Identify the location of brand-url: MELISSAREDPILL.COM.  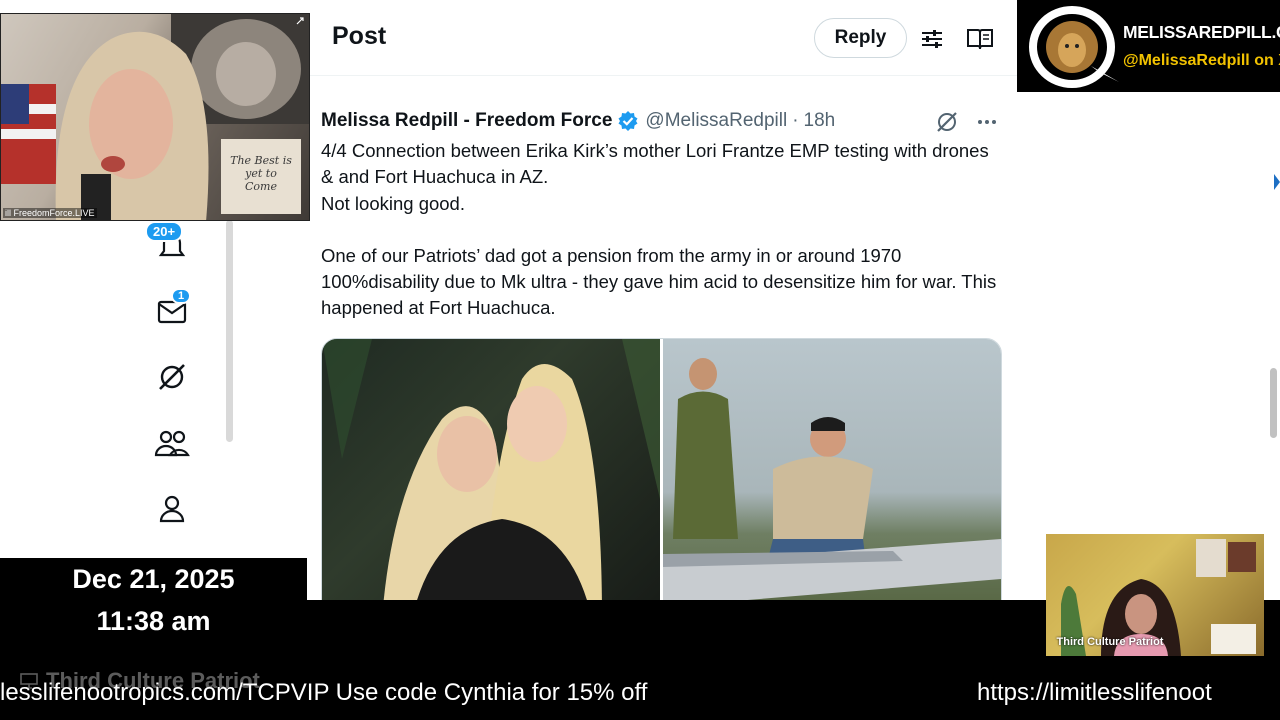
(1201, 32).